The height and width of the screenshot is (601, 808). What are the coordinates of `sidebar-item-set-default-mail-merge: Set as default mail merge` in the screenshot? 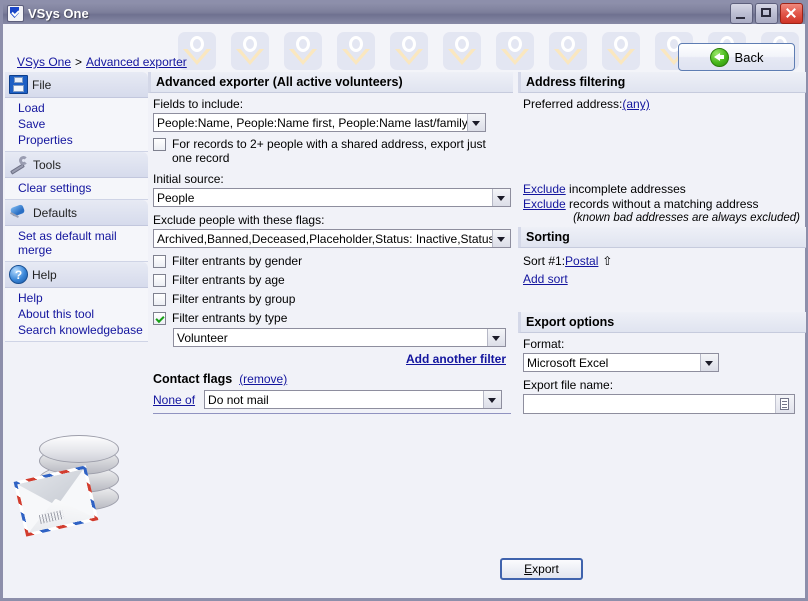 It's located at (76, 243).